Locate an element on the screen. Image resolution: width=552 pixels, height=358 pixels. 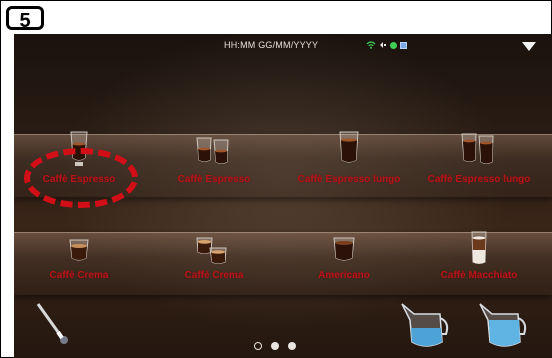
product-label: Americano is located at coordinates (344, 275).